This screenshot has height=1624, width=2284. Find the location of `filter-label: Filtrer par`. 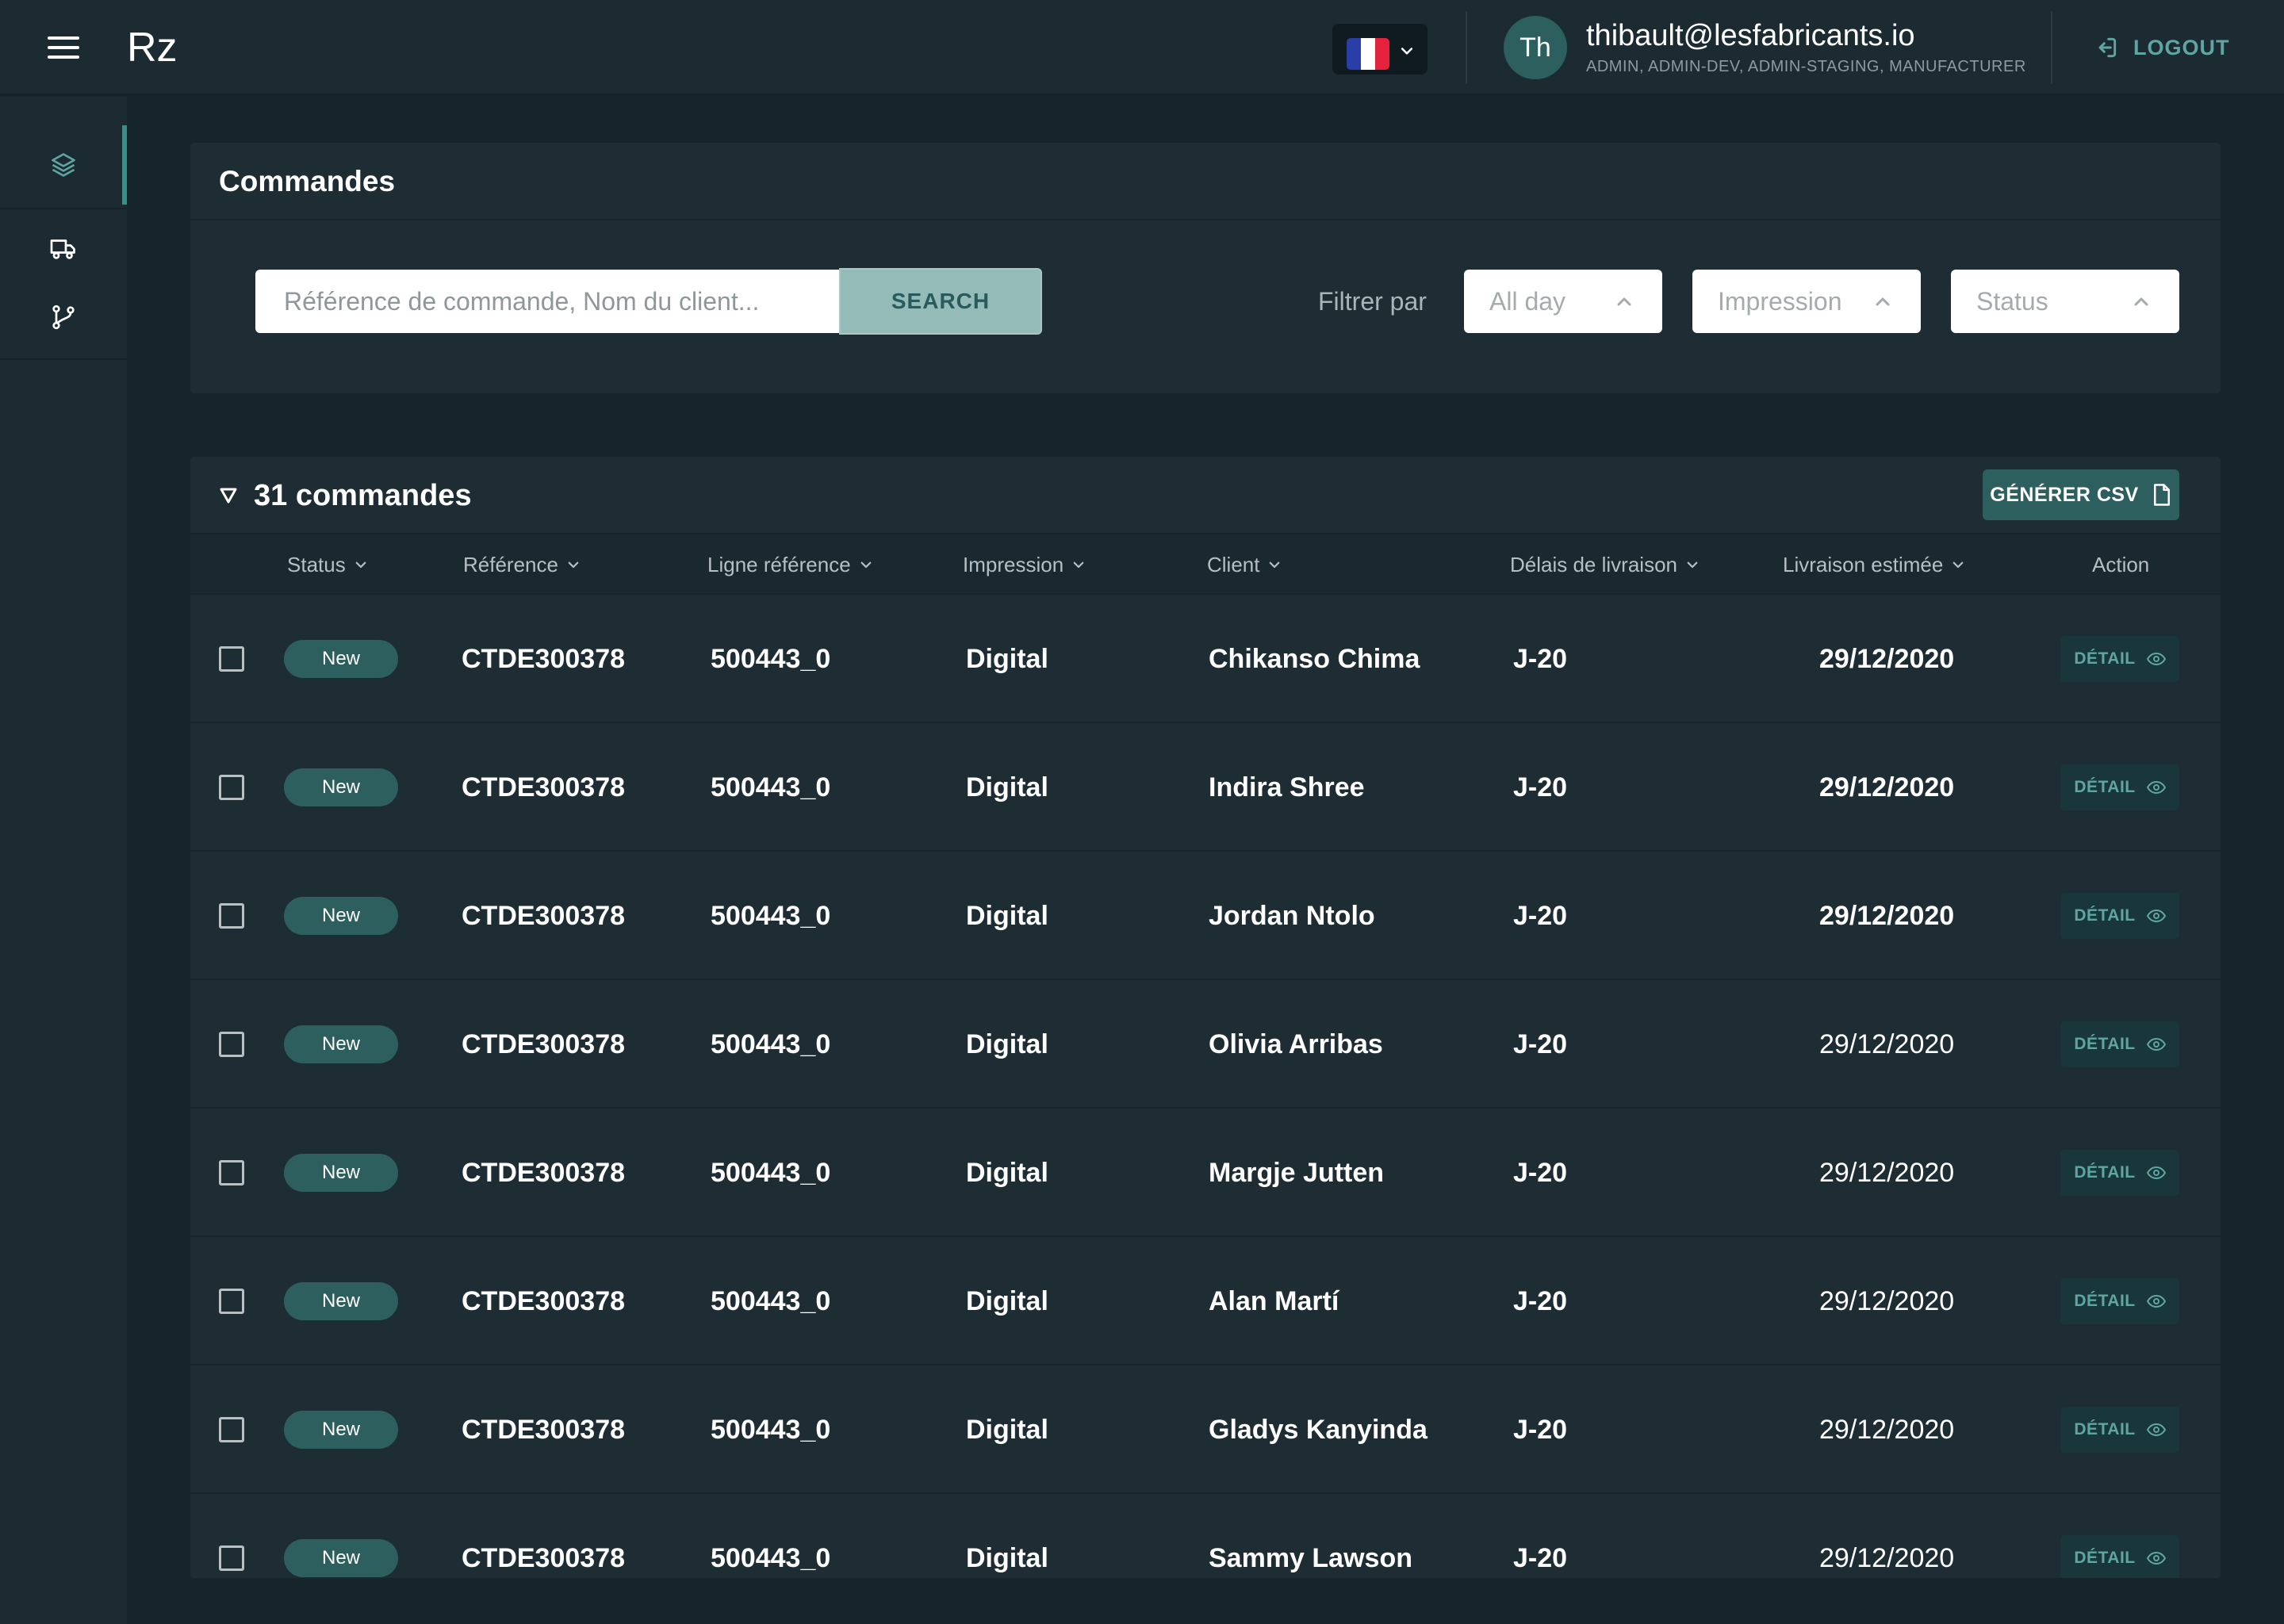

filter-label: Filtrer par is located at coordinates (1372, 301).